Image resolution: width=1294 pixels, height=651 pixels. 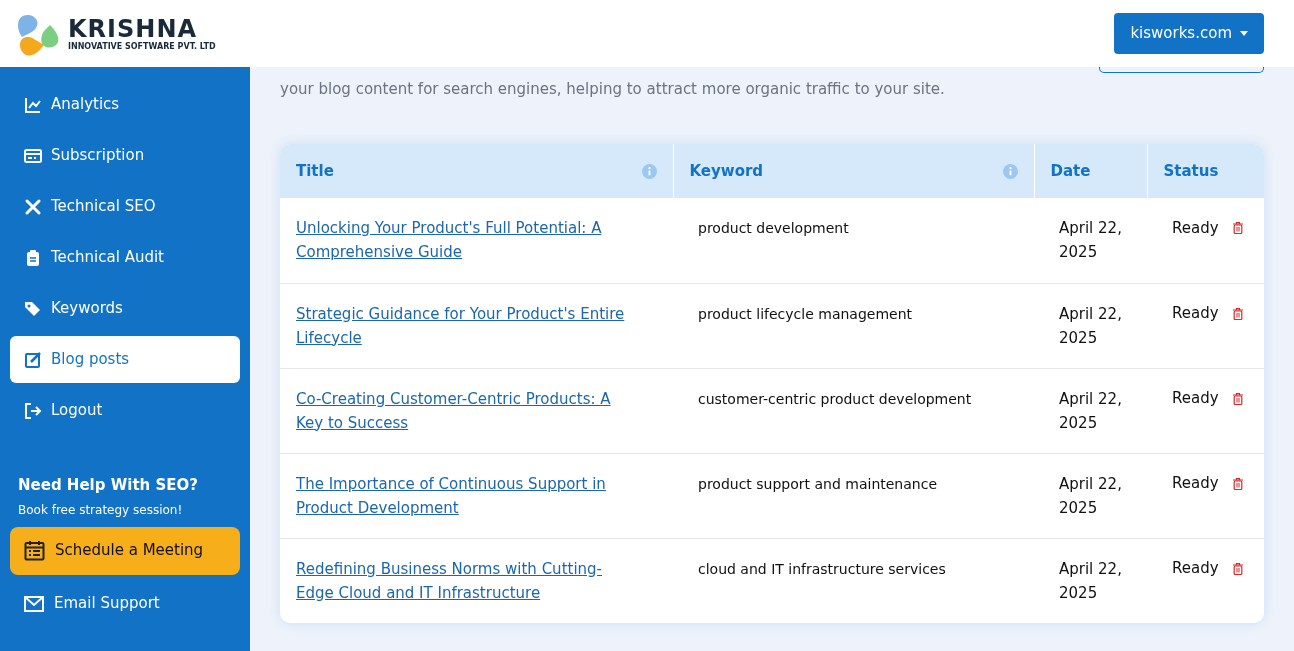 What do you see at coordinates (835, 398) in the screenshot?
I see `keyword-cell: customer-centric product development` at bounding box center [835, 398].